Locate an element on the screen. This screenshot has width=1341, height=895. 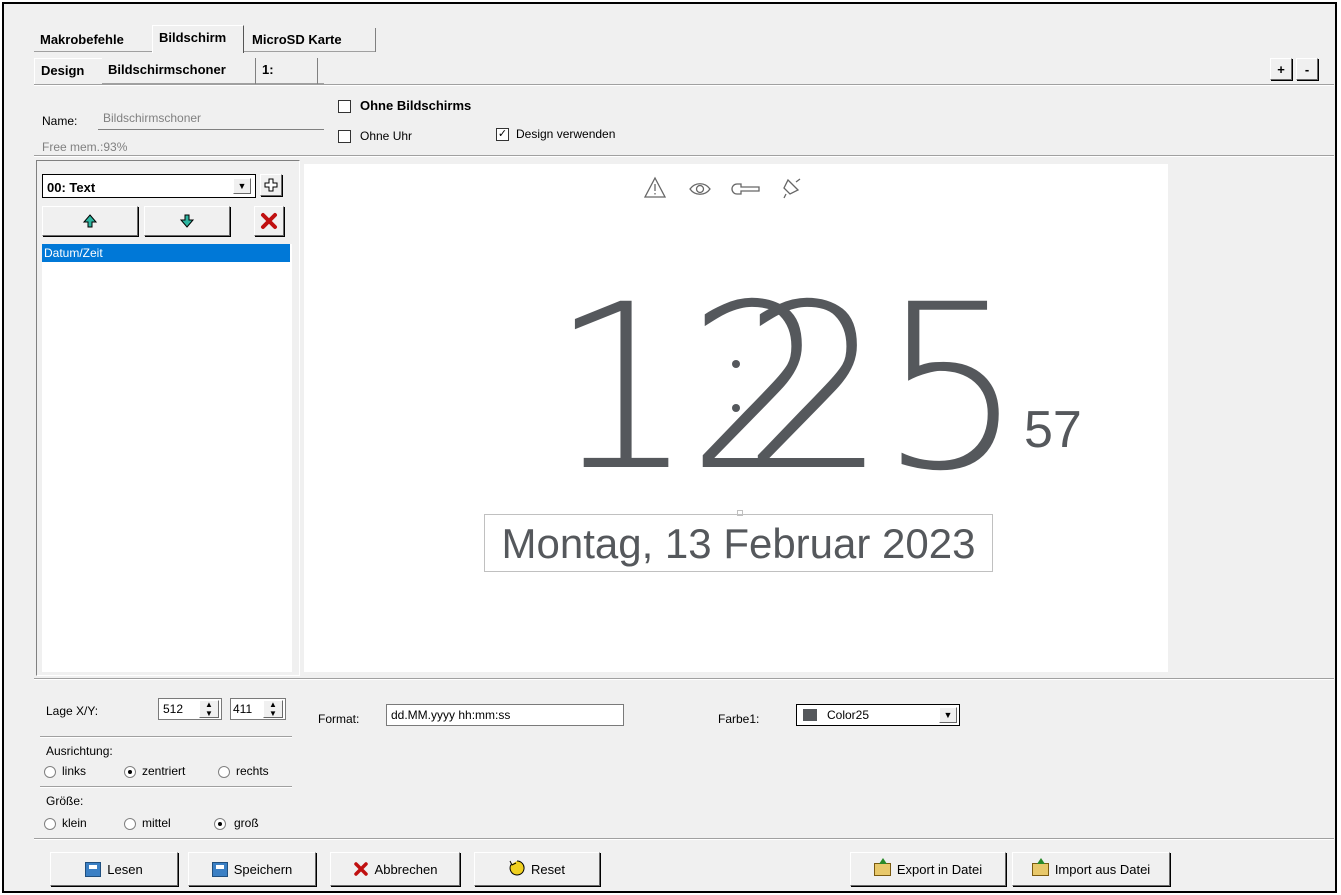
name-input-value: Bildschirmschoner is located at coordinates (152, 118).